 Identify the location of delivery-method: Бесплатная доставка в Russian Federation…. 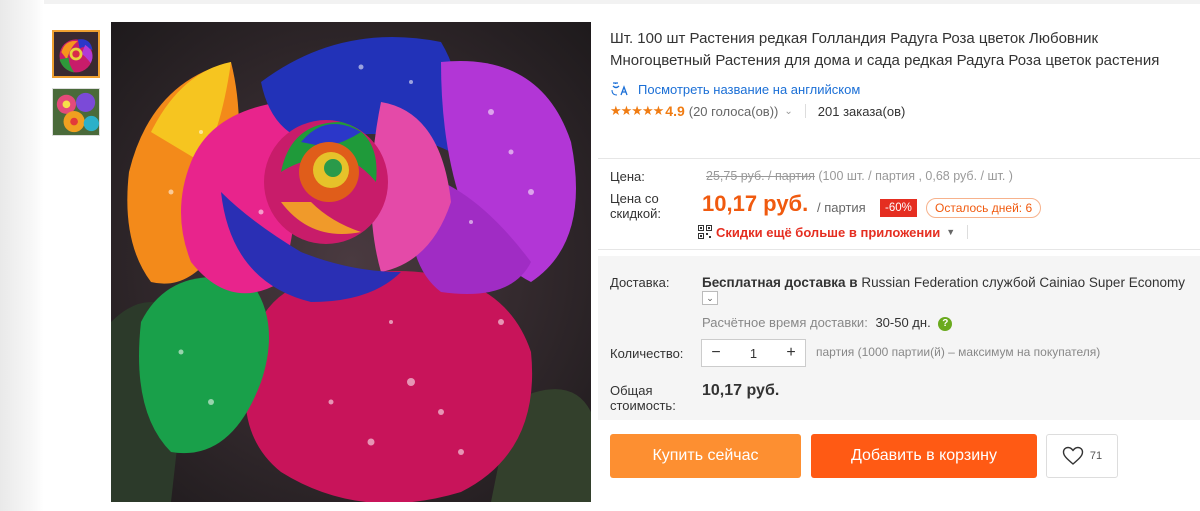
(943, 282).